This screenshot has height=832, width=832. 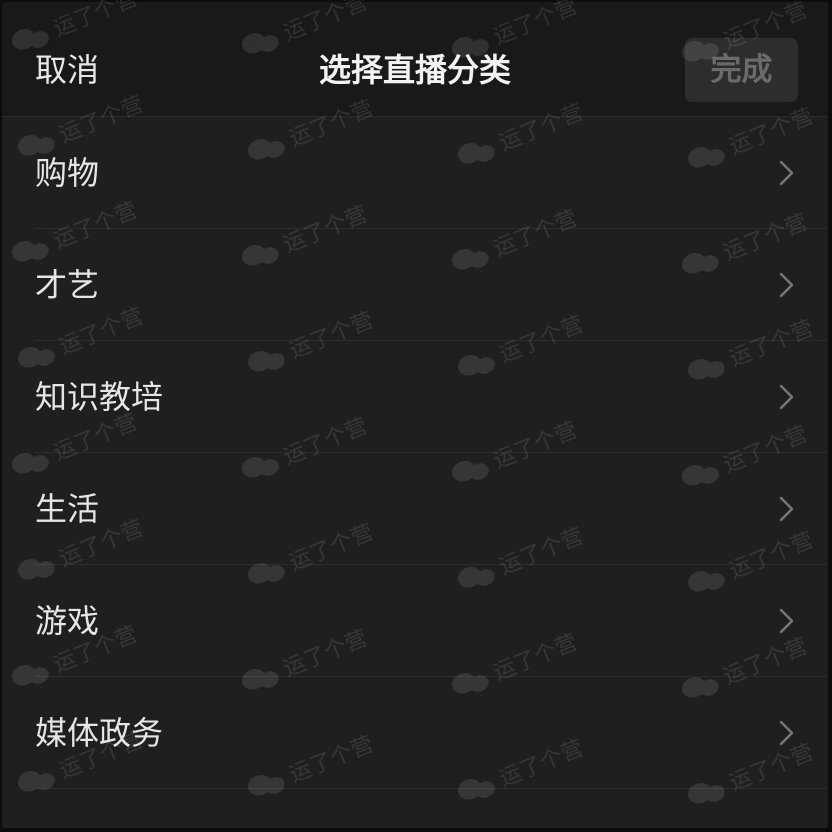 I want to click on category-item-education: 知识教培, so click(x=415, y=397).